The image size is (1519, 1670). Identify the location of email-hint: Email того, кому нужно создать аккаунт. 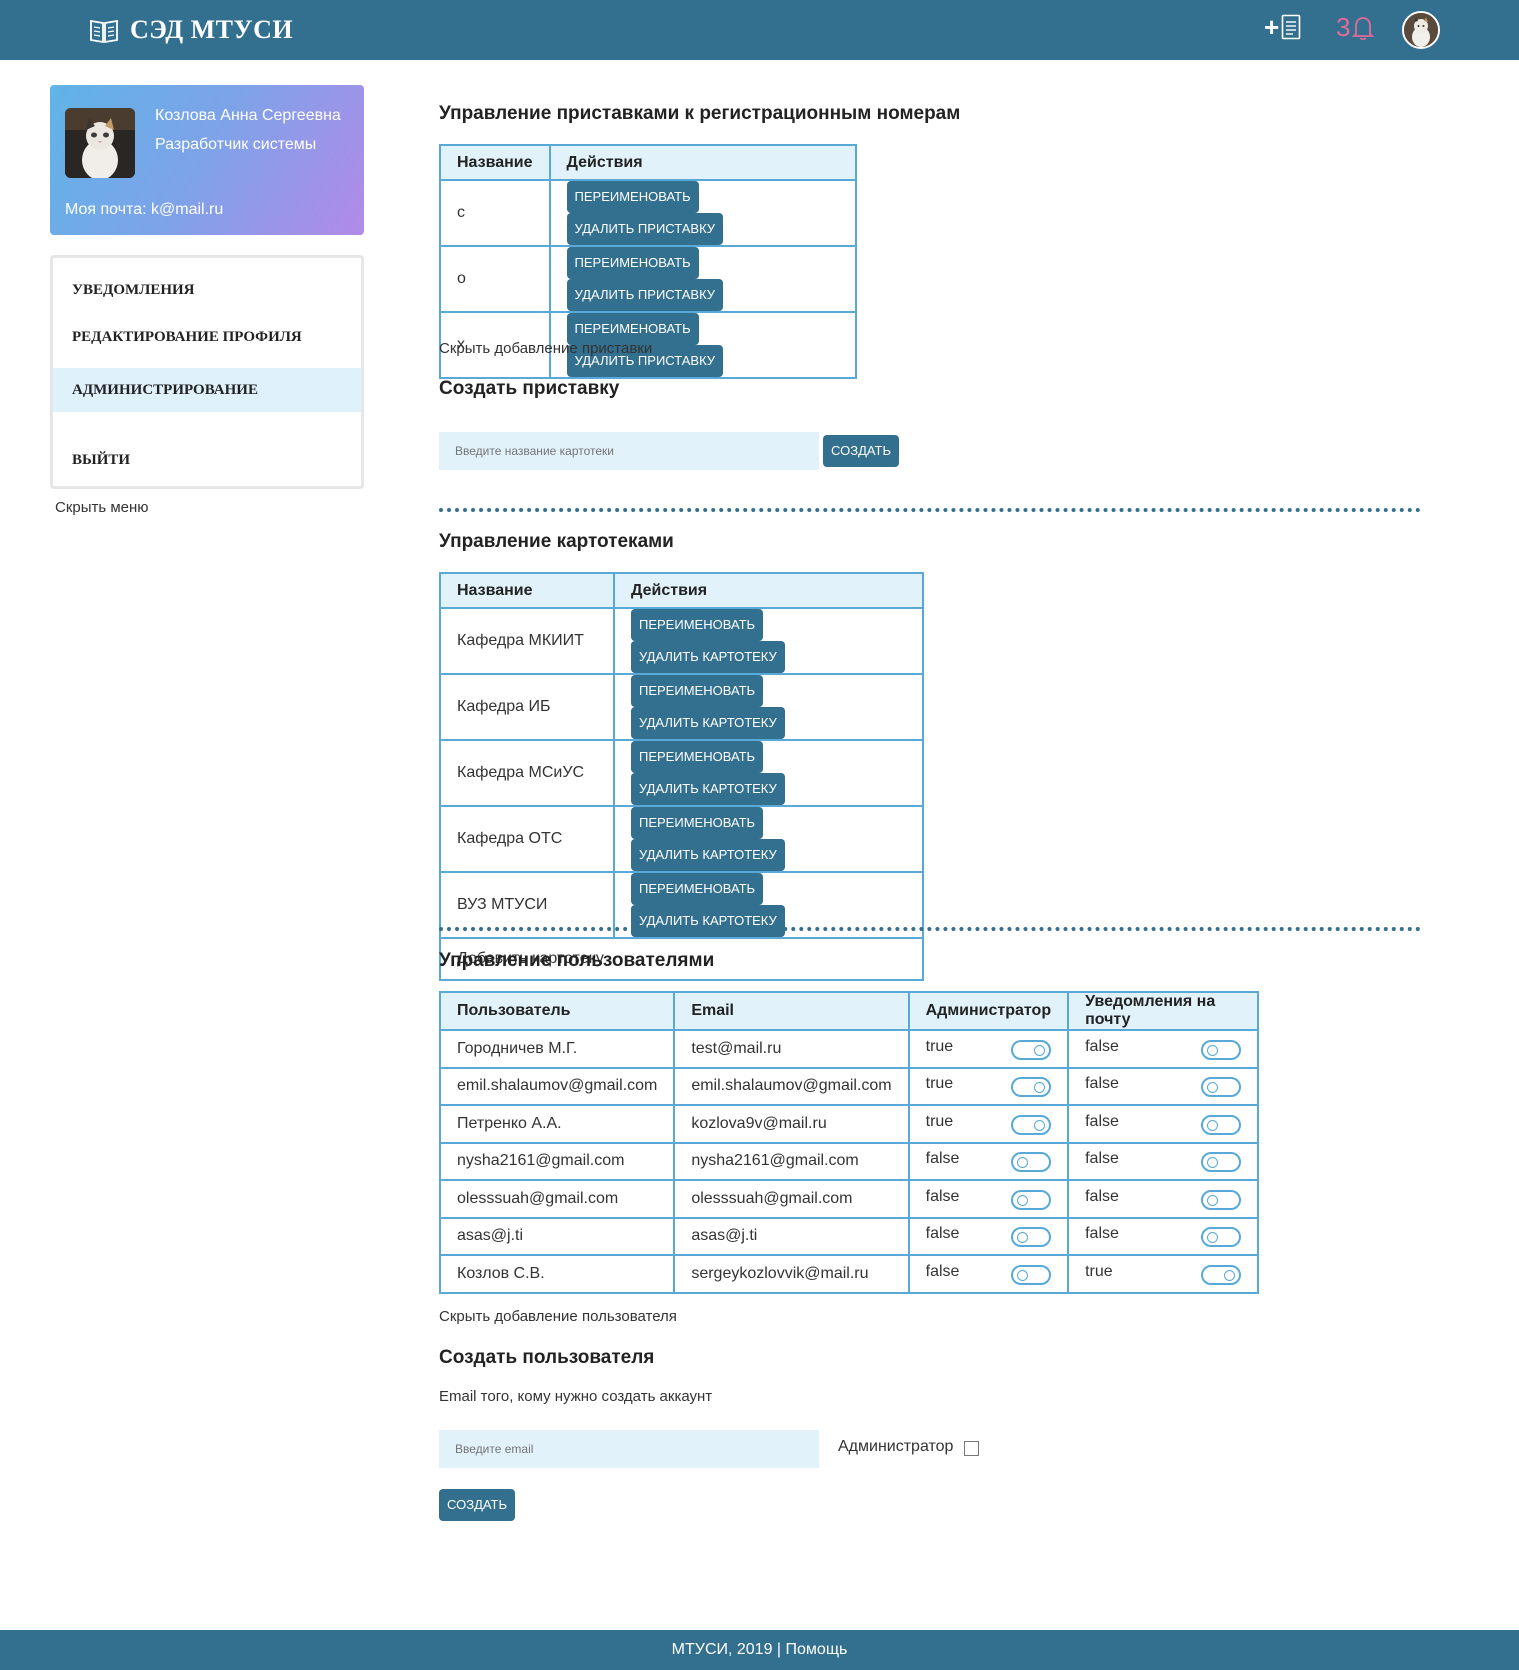
(576, 1396).